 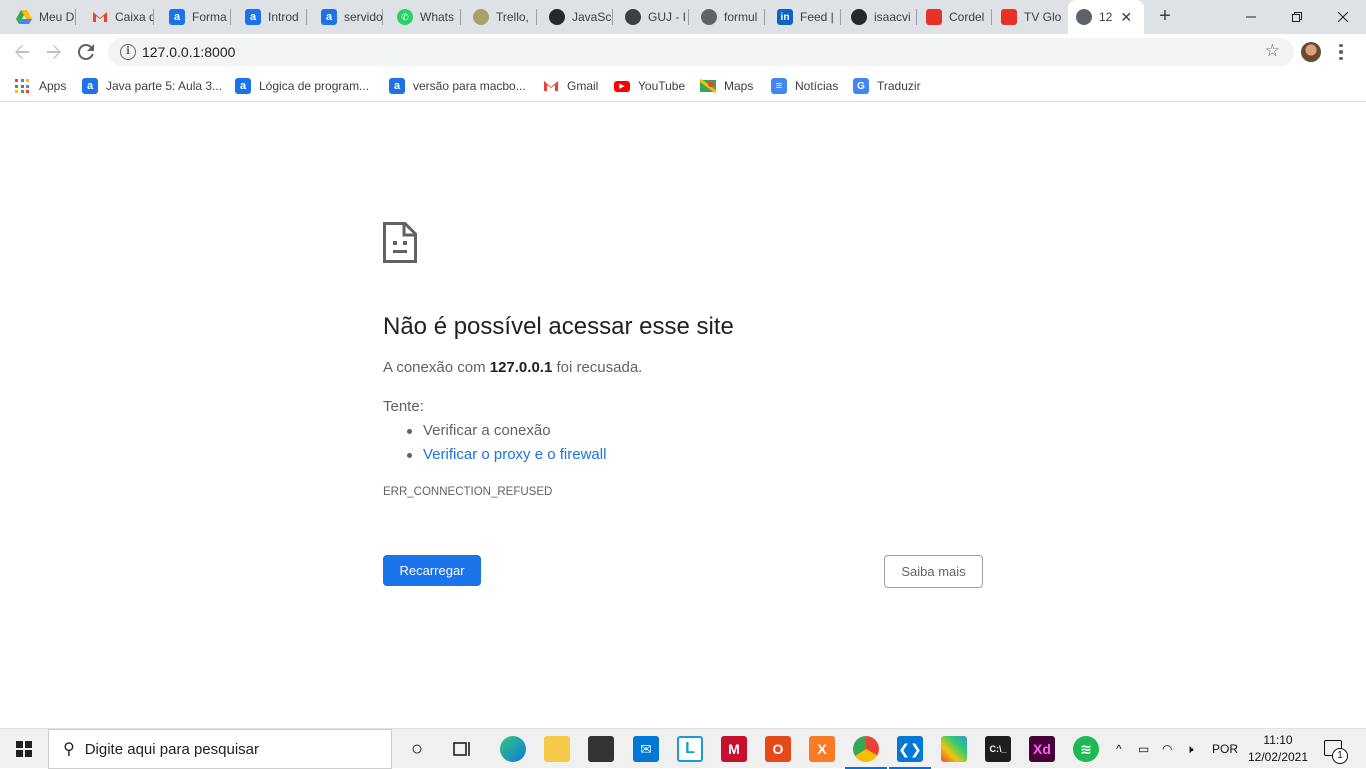 What do you see at coordinates (633, 17) in the screenshot?
I see `guj-icon` at bounding box center [633, 17].